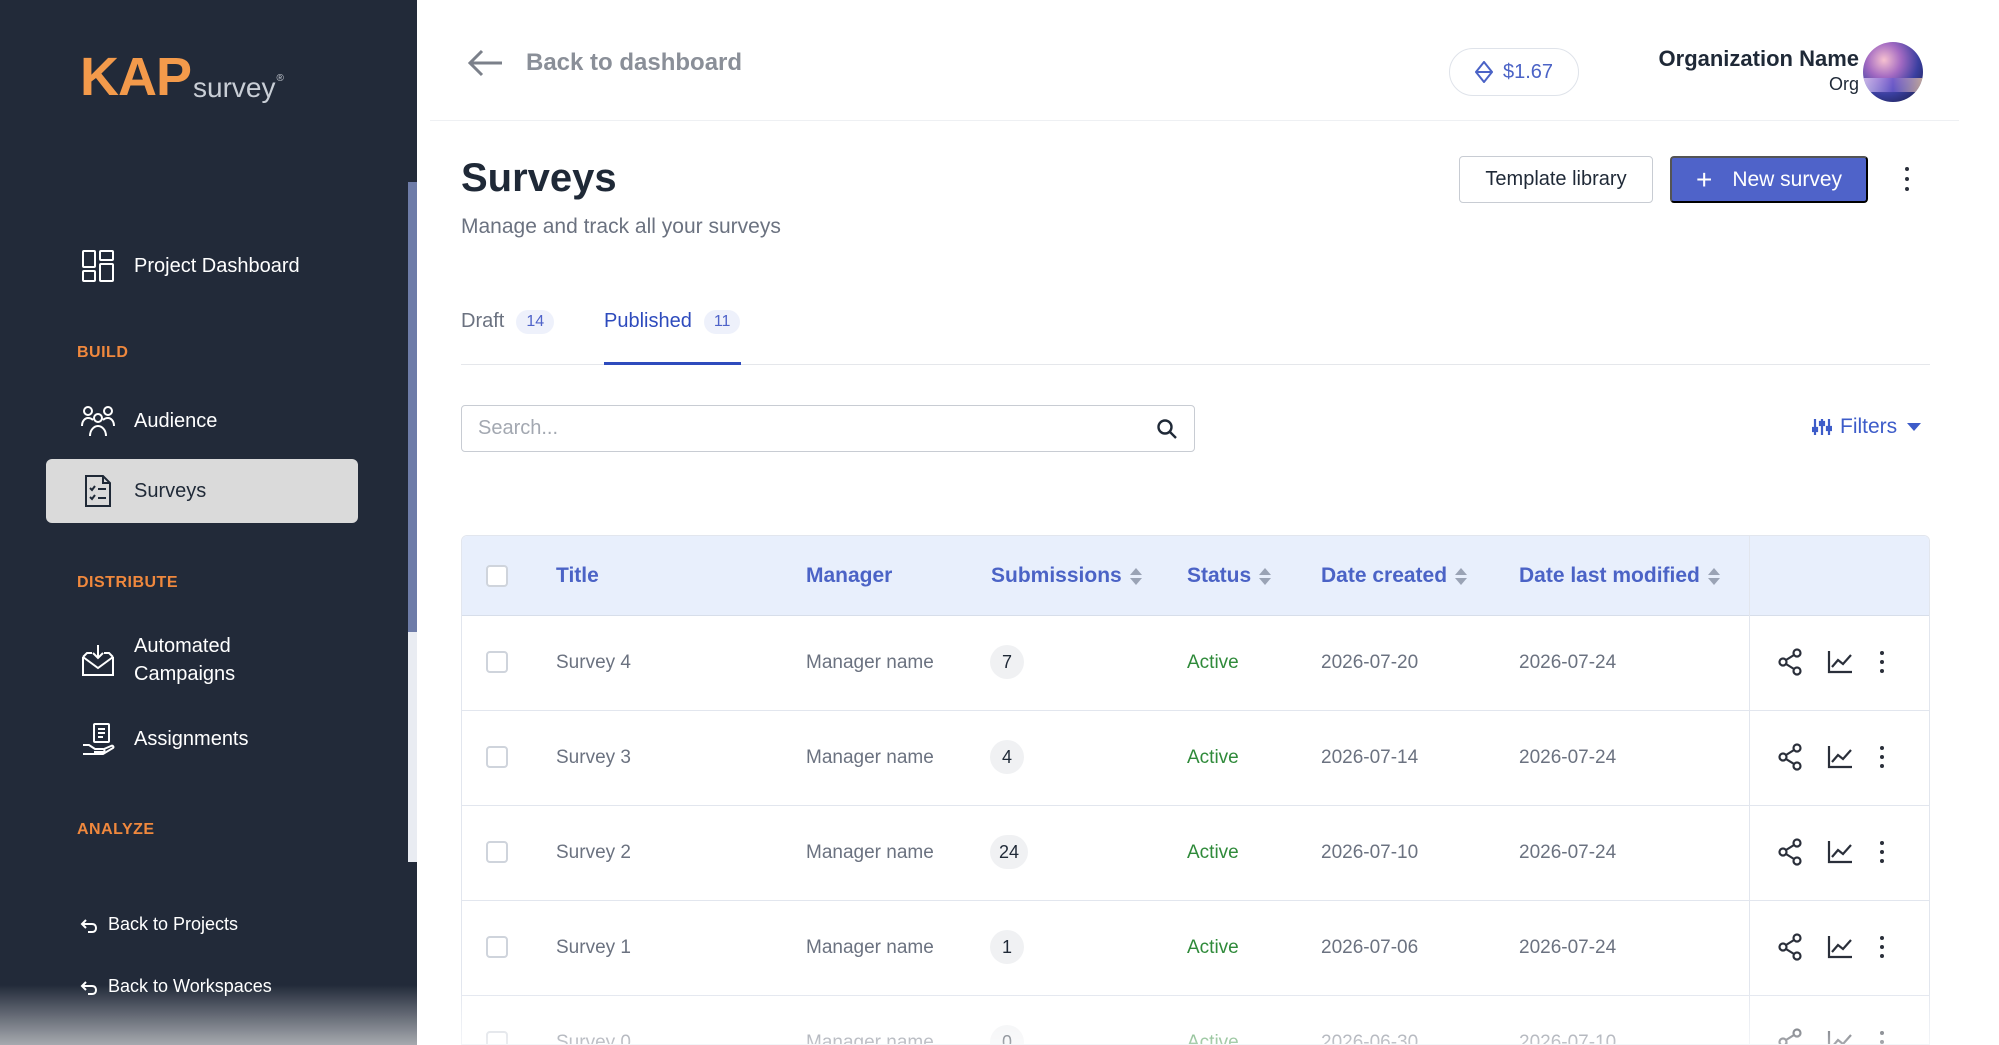  What do you see at coordinates (1867, 427) in the screenshot?
I see `filters-button: Filters` at bounding box center [1867, 427].